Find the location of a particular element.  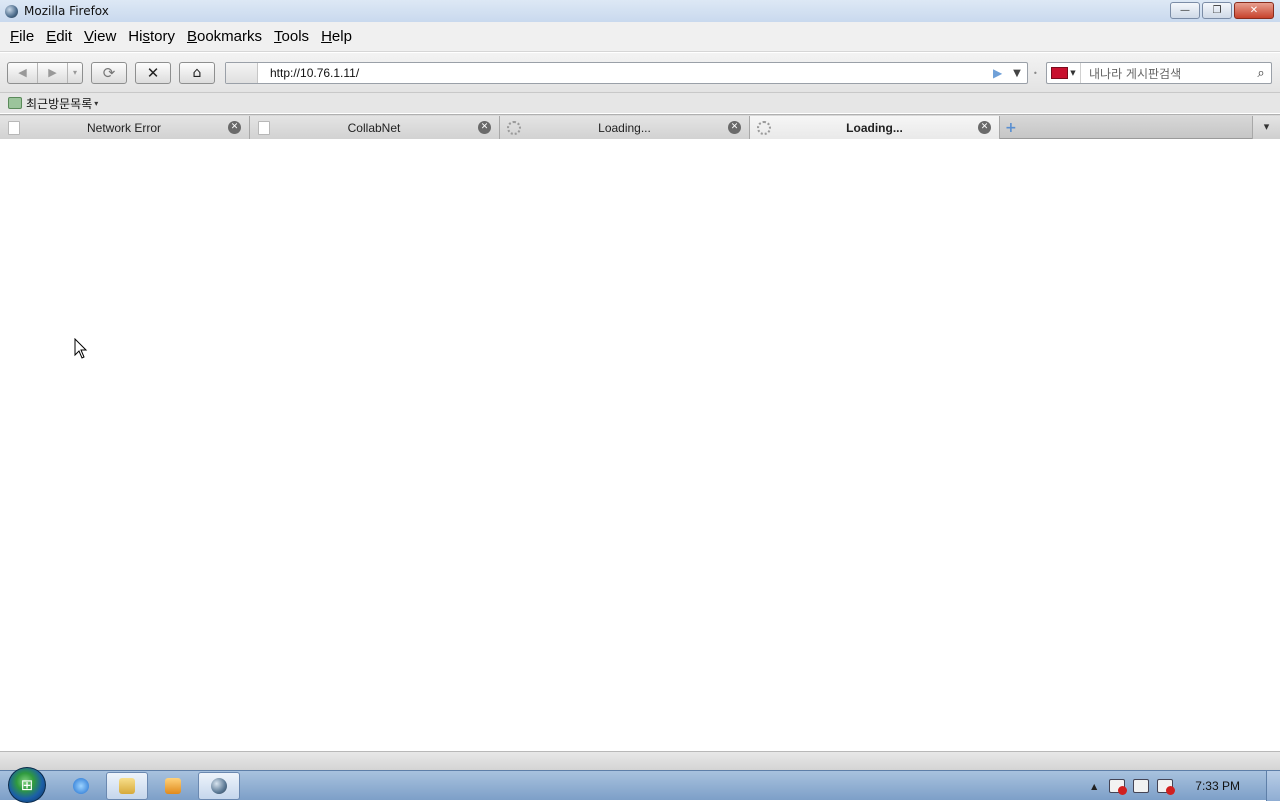

home-button: ⌂ is located at coordinates (197, 73).